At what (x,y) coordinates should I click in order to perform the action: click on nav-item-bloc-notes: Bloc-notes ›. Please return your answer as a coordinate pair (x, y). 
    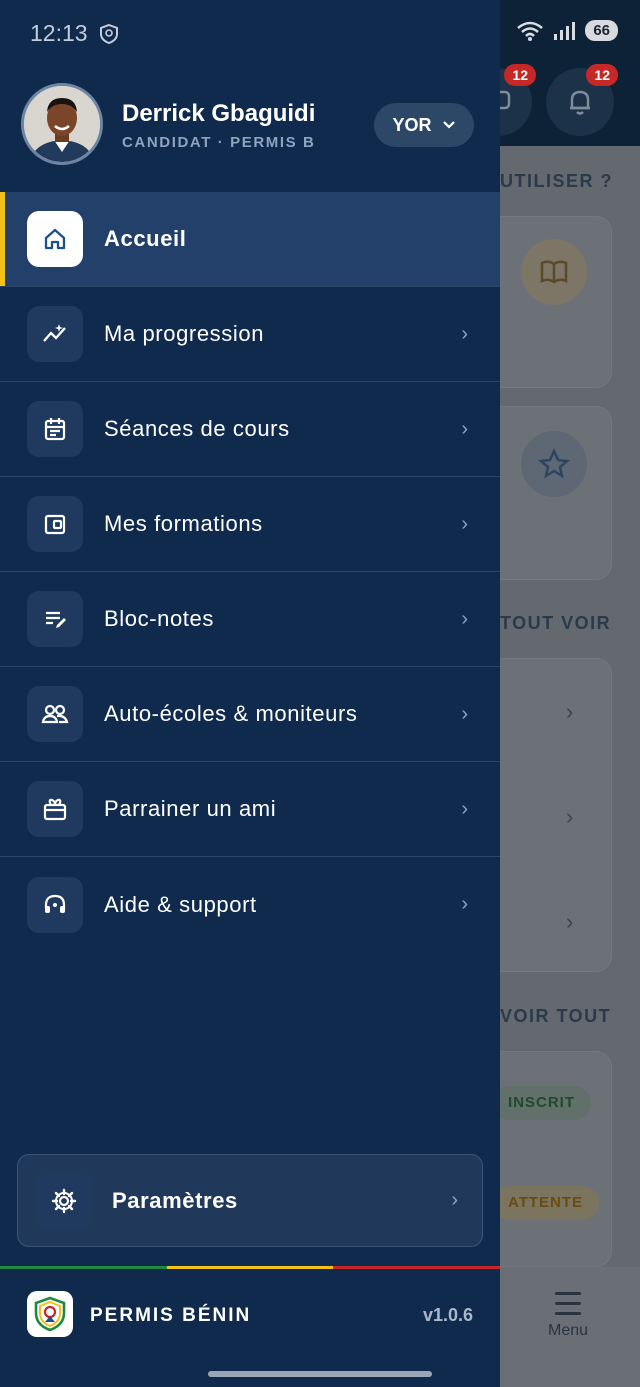
    Looking at the image, I should click on (250, 619).